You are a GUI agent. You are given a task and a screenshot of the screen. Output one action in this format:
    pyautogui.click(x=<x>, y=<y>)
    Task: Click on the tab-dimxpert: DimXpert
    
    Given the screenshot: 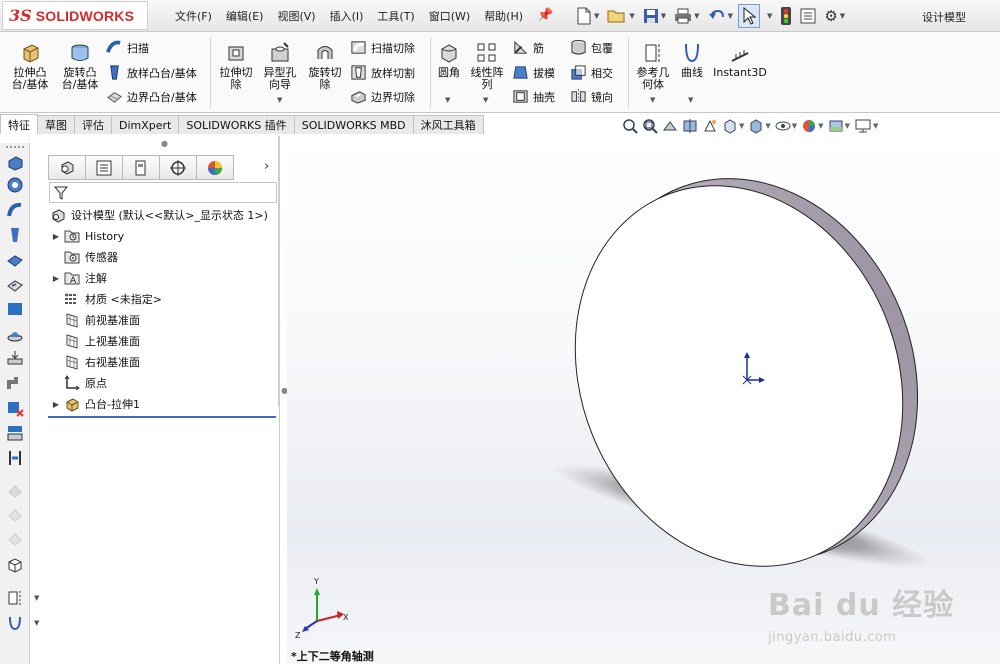 What is the action you would take?
    pyautogui.click(x=145, y=124)
    